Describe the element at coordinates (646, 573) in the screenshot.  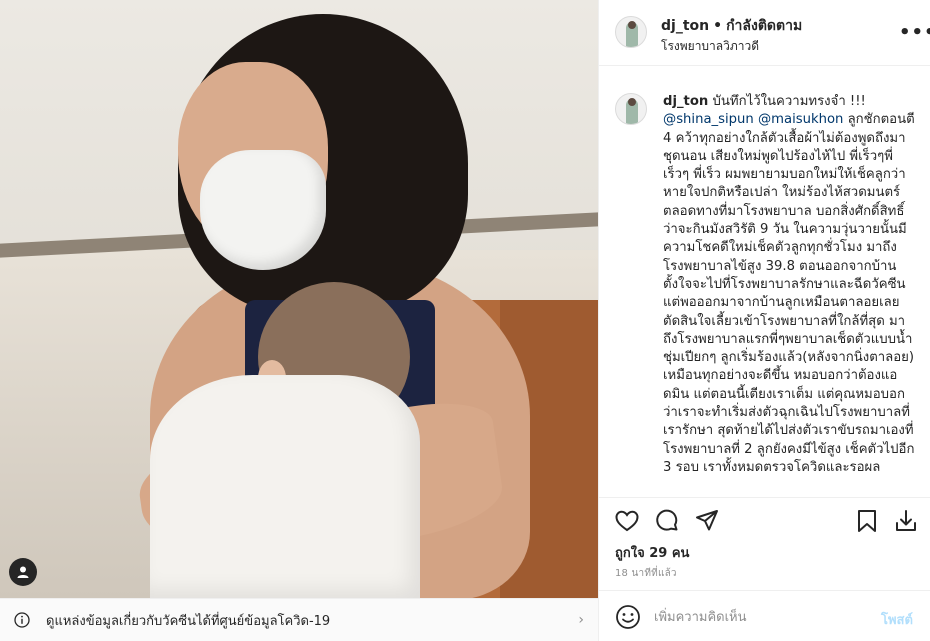
I see `post-timestamp: 18 นาทีที่แล้ว` at that location.